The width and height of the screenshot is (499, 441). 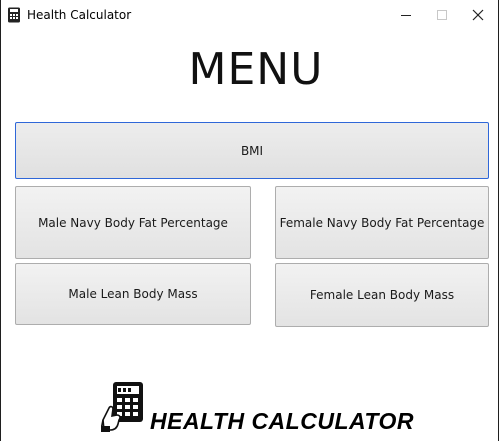 I want to click on minimize-button, so click(x=406, y=15).